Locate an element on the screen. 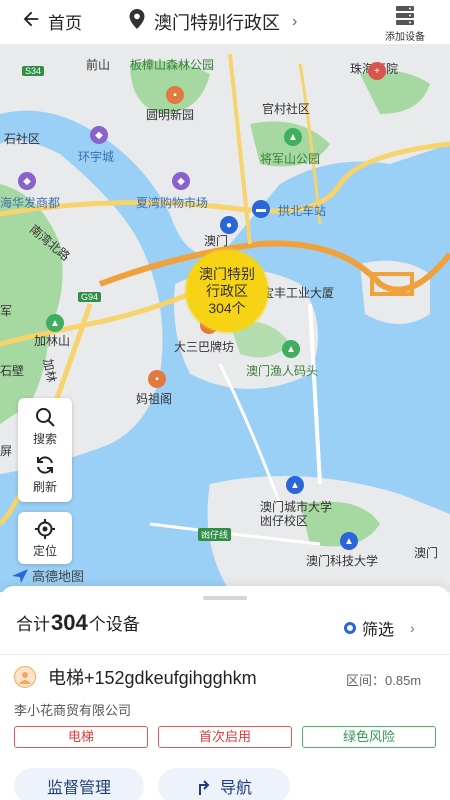 The width and height of the screenshot is (450, 800). back-label: 首页 is located at coordinates (65, 23).